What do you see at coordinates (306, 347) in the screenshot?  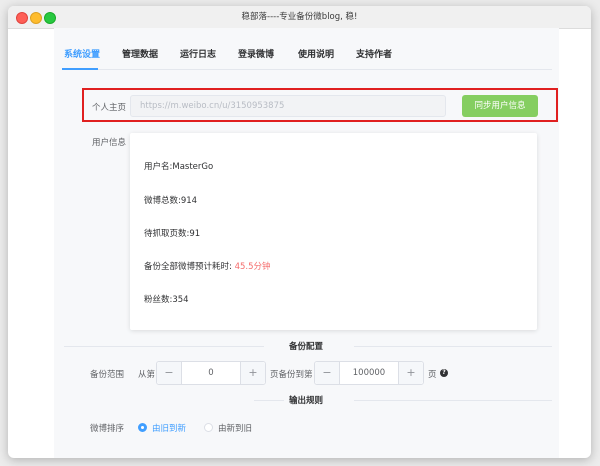 I see `backup-config-title: 备份配置` at bounding box center [306, 347].